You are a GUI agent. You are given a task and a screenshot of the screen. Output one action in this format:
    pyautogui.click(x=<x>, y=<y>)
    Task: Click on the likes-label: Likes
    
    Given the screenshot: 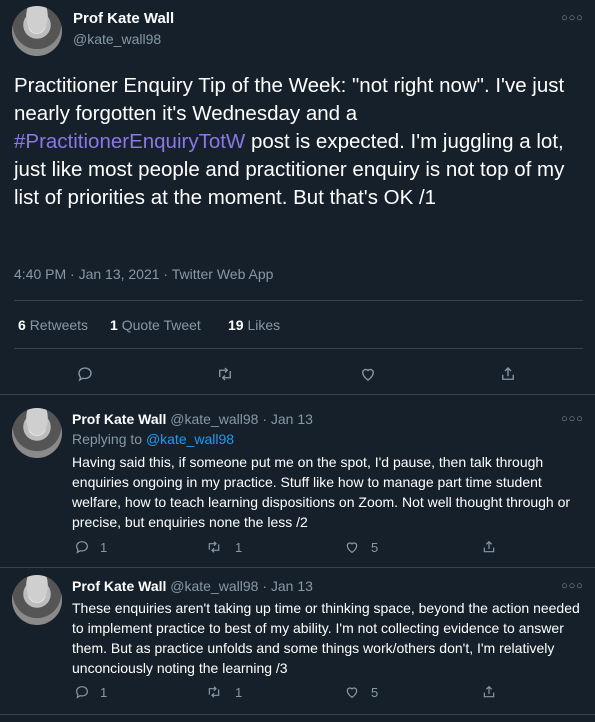 What is the action you would take?
    pyautogui.click(x=264, y=325)
    